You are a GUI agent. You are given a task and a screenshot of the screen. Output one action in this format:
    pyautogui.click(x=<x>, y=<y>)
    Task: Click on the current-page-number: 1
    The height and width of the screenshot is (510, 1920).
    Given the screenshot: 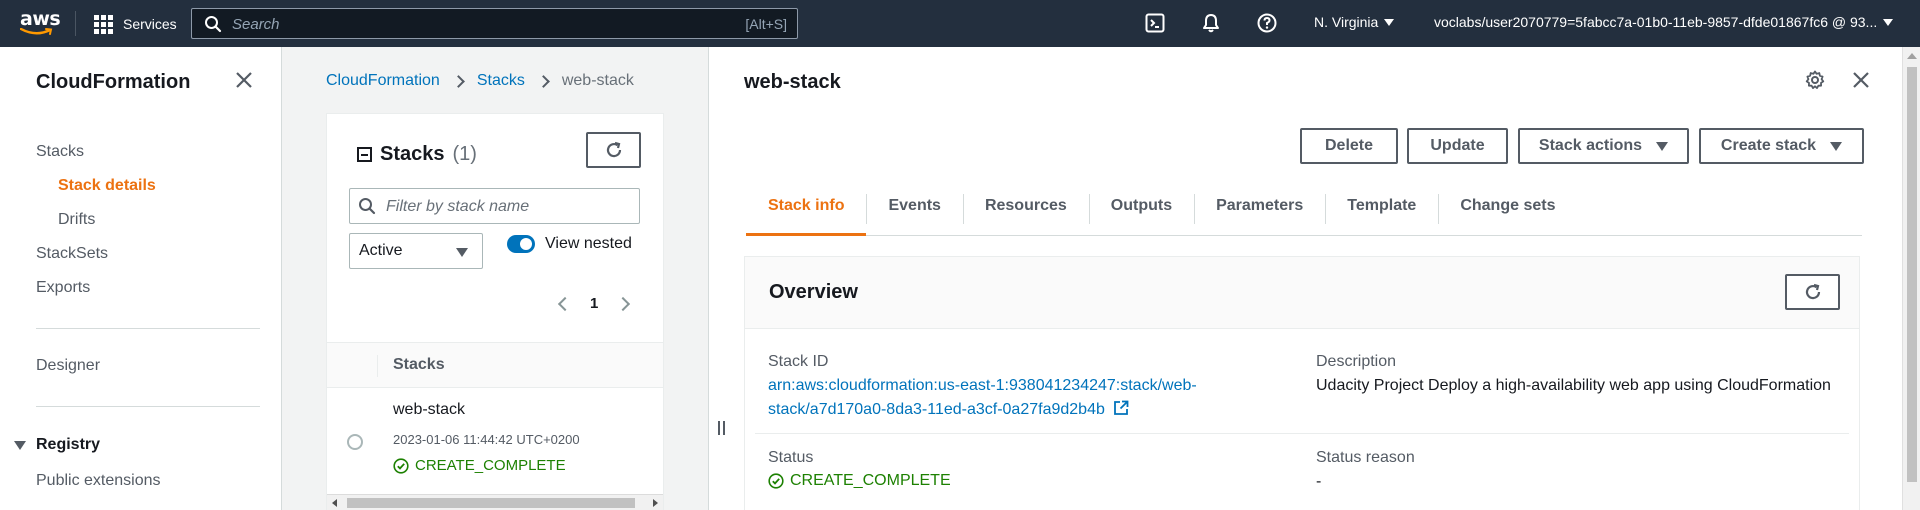 What is the action you would take?
    pyautogui.click(x=594, y=303)
    